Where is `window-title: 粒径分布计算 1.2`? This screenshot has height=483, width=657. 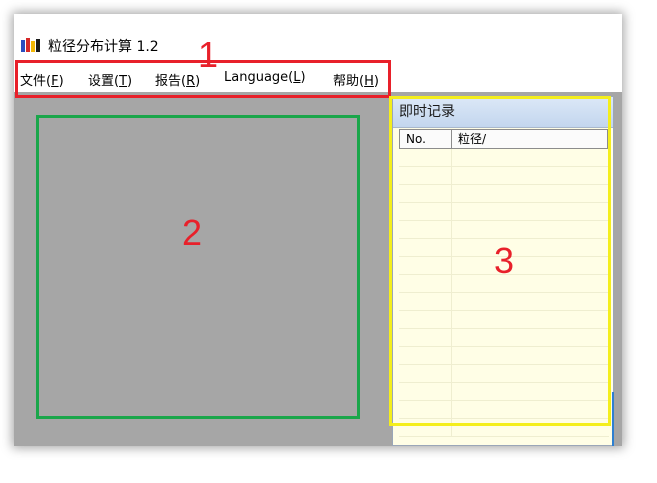
window-title: 粒径分布计算 1.2 is located at coordinates (103, 47).